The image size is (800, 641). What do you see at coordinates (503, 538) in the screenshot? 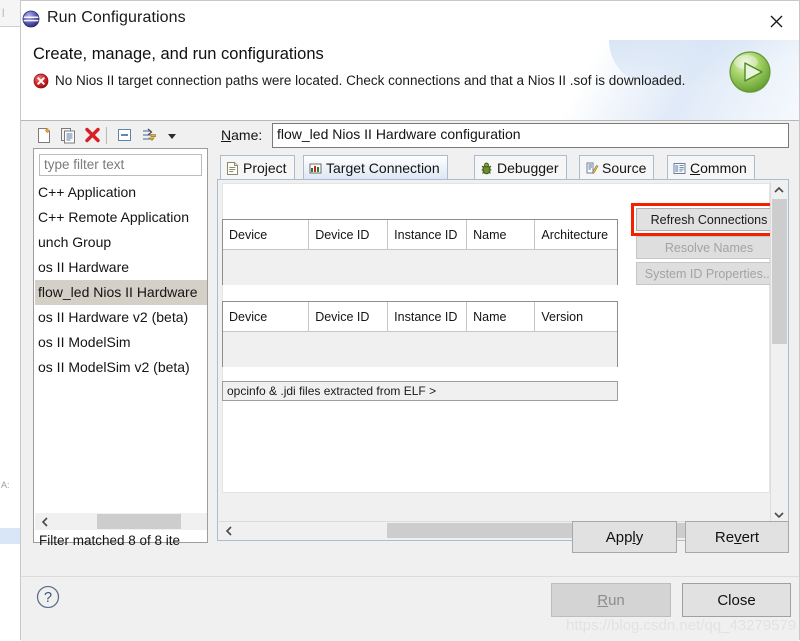
I see `apply-revert-row: App l y Re v ert` at bounding box center [503, 538].